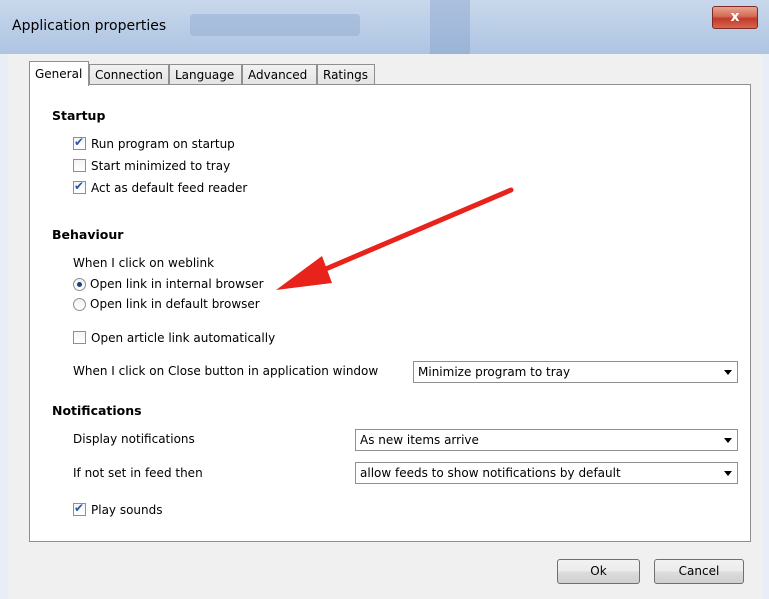 The image size is (769, 599). What do you see at coordinates (412, 232) in the screenshot?
I see `arrow-shaft` at bounding box center [412, 232].